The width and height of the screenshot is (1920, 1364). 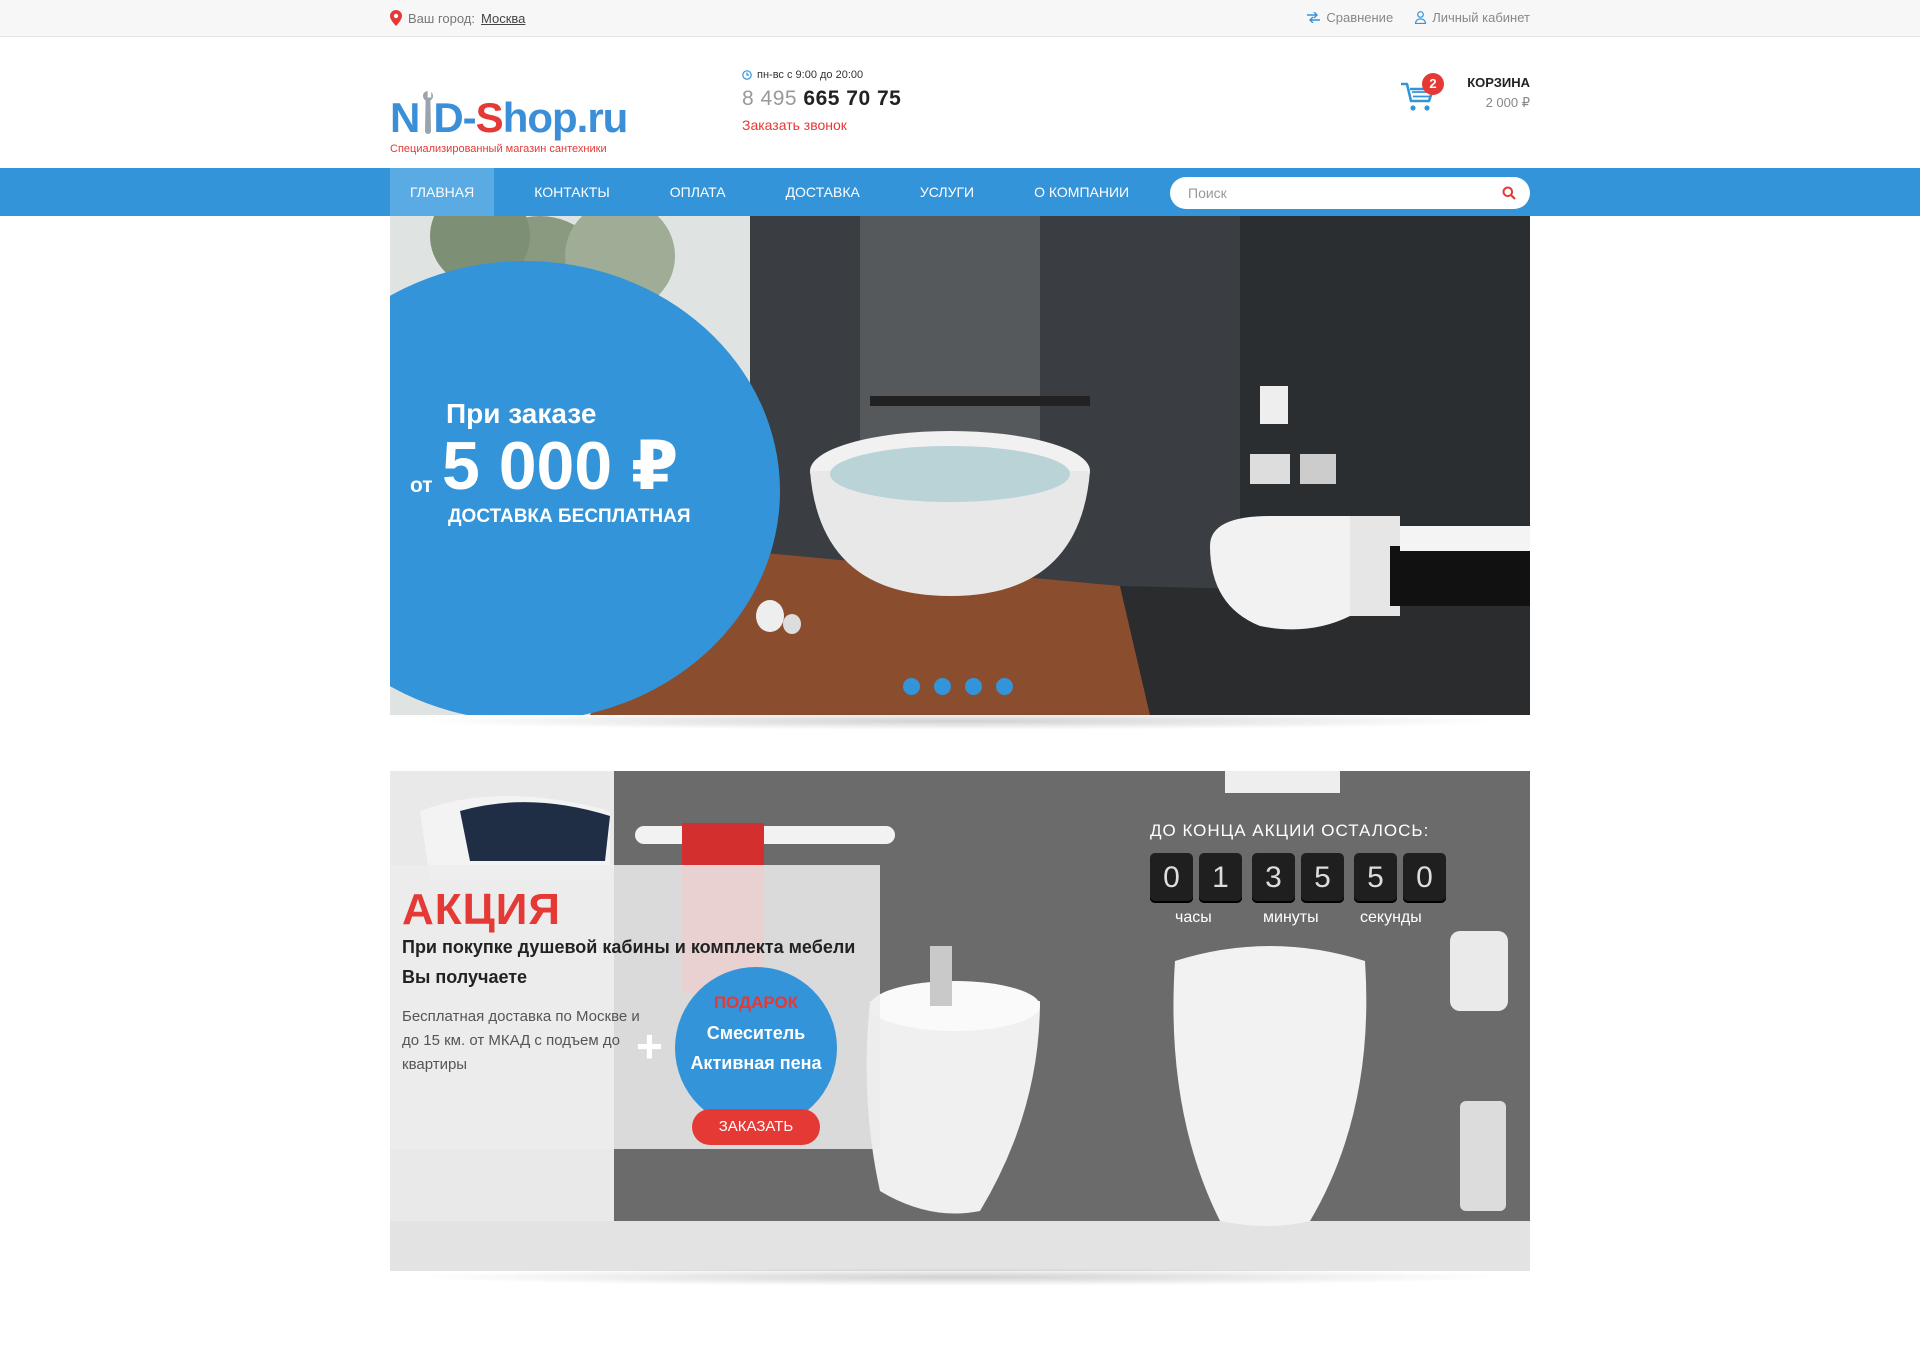 I want to click on phone-main: 665 70 75, so click(x=852, y=98).